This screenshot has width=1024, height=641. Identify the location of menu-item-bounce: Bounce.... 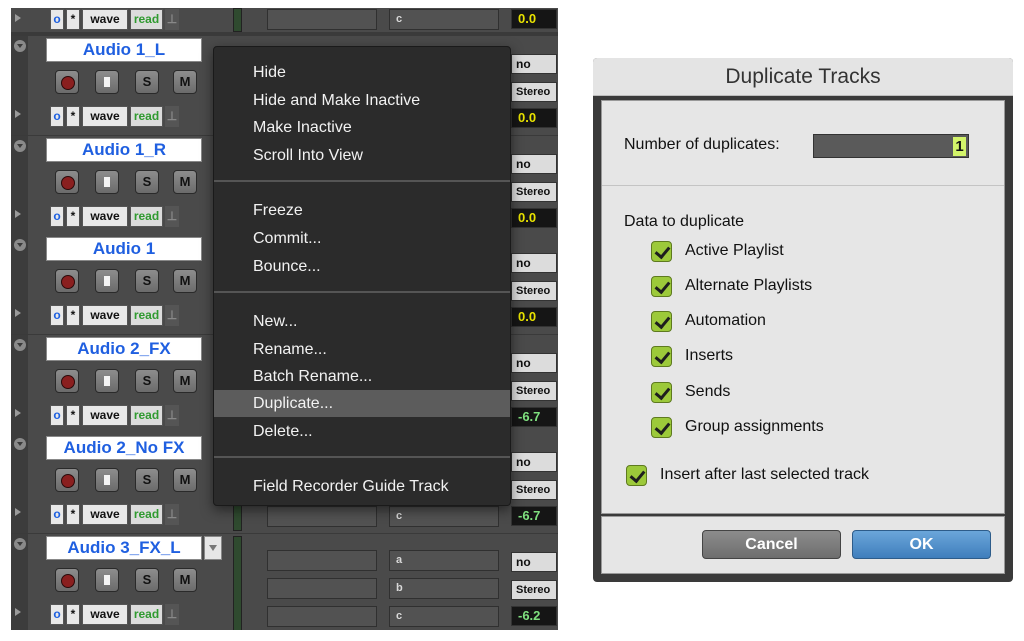
(362, 266).